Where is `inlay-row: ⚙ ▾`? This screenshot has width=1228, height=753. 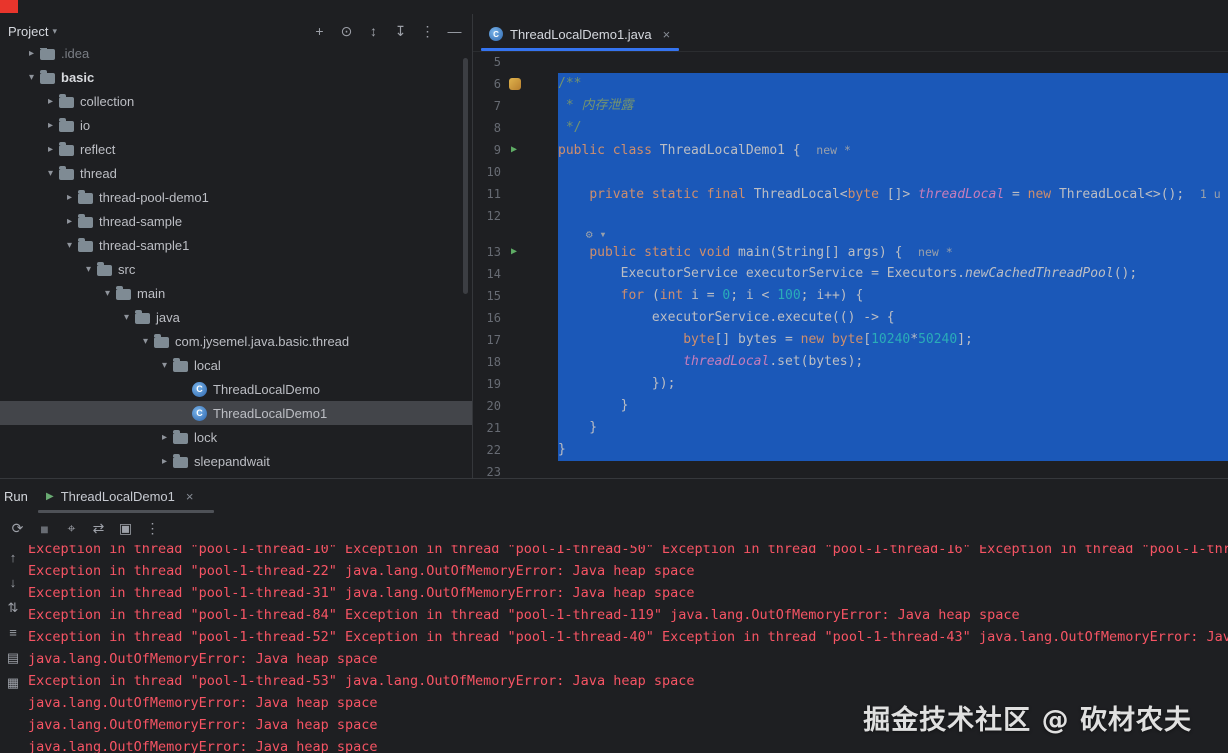 inlay-row: ⚙ ▾ is located at coordinates (850, 234).